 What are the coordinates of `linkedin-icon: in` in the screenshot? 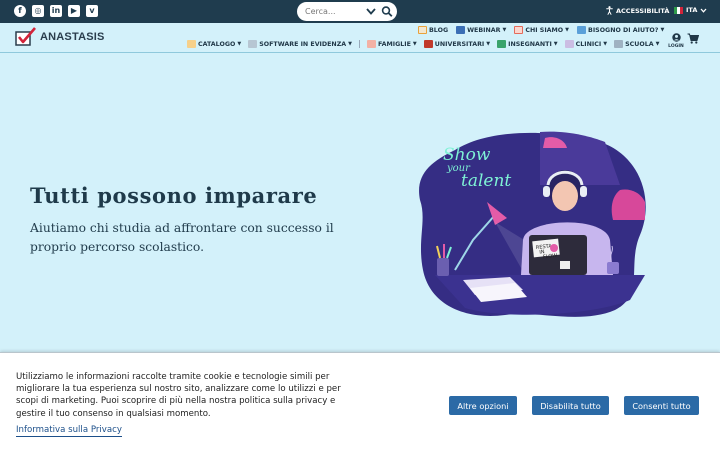 It's located at (56, 11).